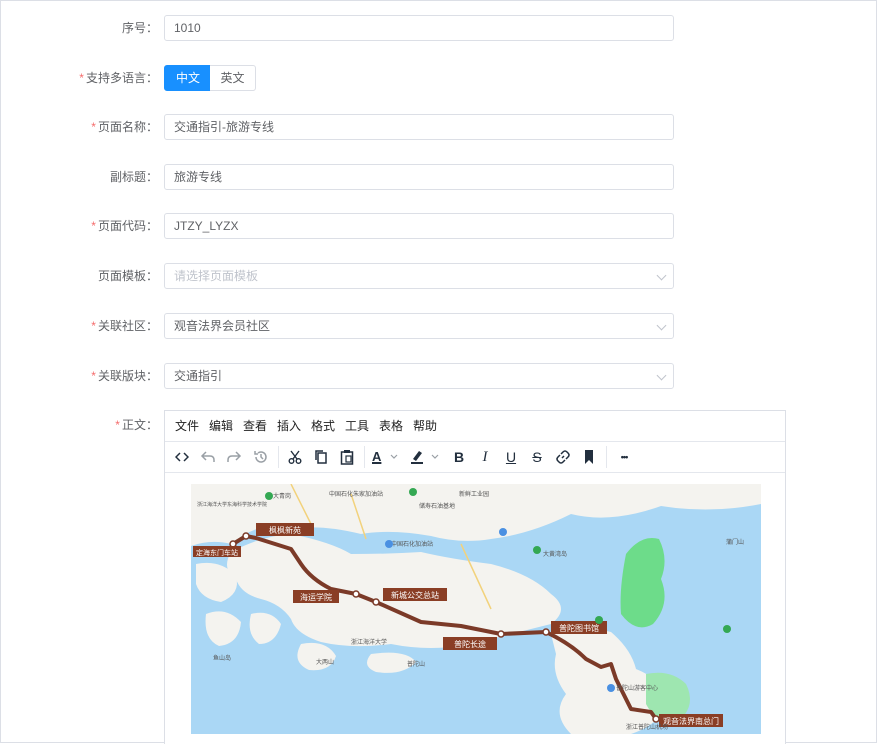 This screenshot has height=744, width=877. Describe the element at coordinates (470, 644) in the screenshot. I see `stop-label: 普陀长途` at that location.